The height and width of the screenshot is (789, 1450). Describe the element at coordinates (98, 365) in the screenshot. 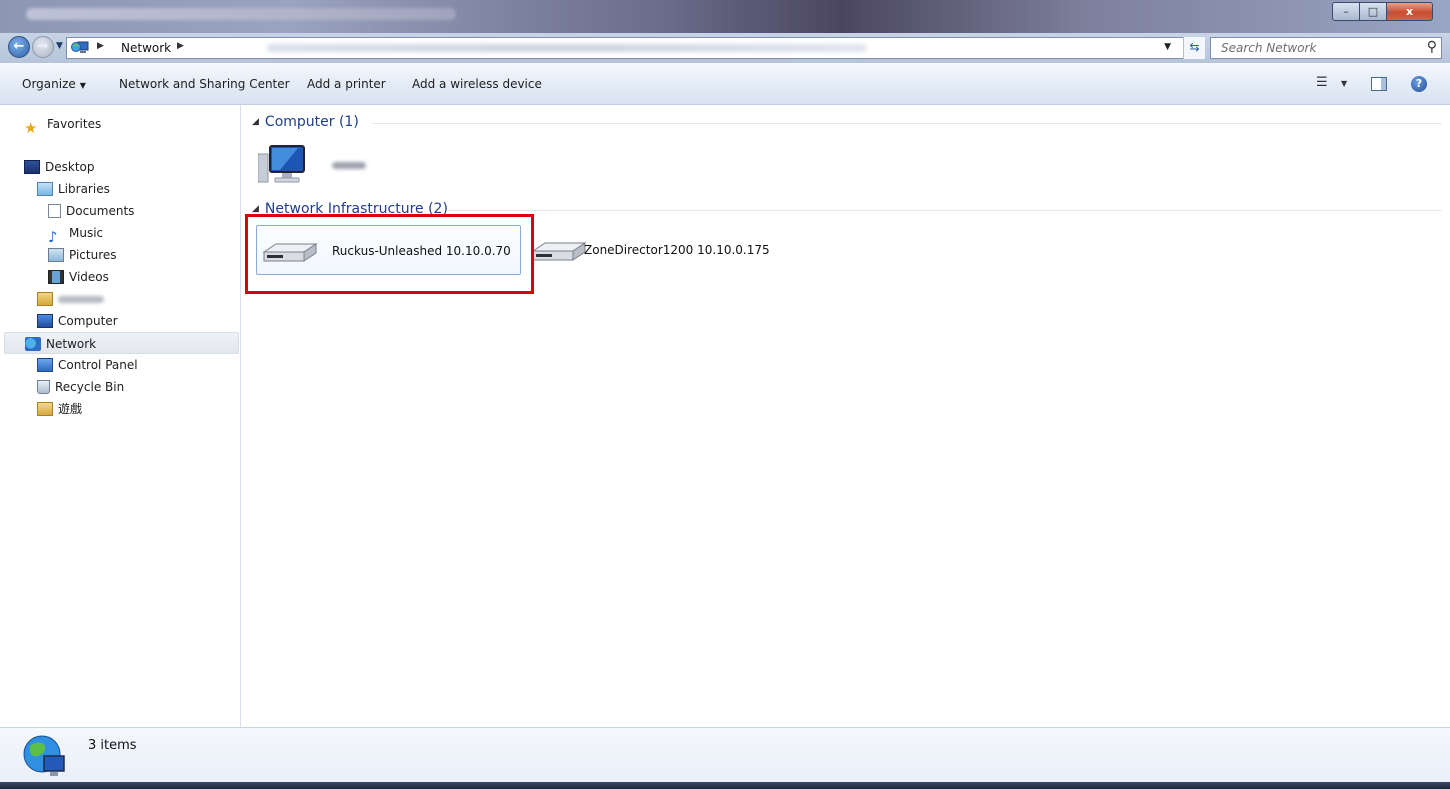

I see `nav-control-panel-label: Control Panel` at that location.